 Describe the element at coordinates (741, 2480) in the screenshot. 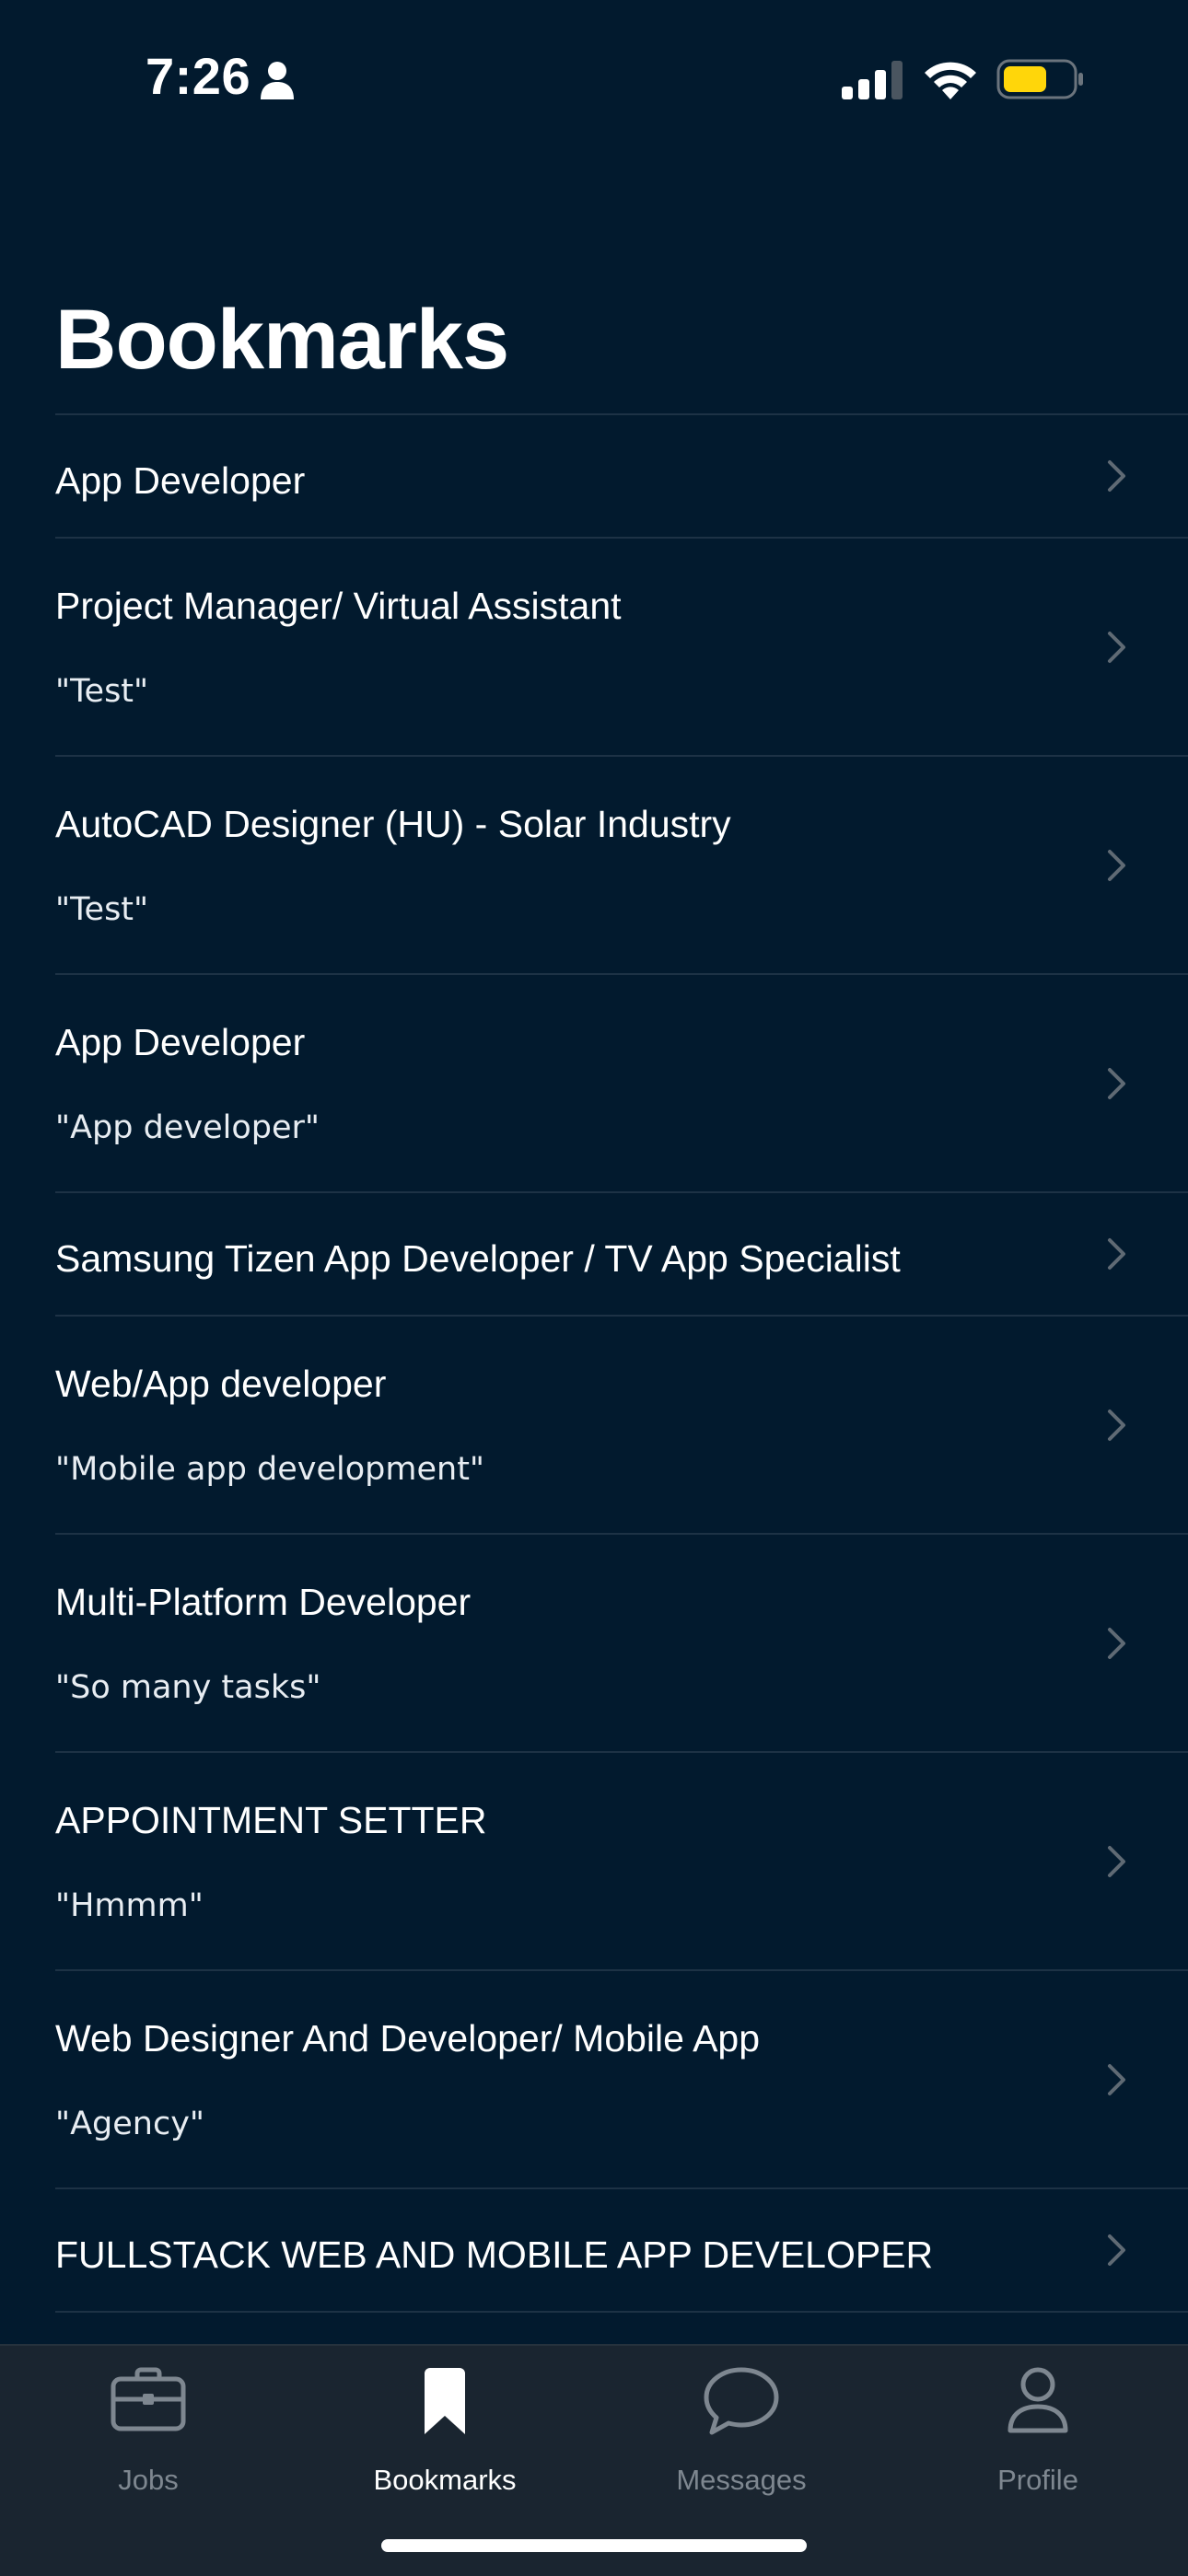

I see `tab-label: Messages` at that location.